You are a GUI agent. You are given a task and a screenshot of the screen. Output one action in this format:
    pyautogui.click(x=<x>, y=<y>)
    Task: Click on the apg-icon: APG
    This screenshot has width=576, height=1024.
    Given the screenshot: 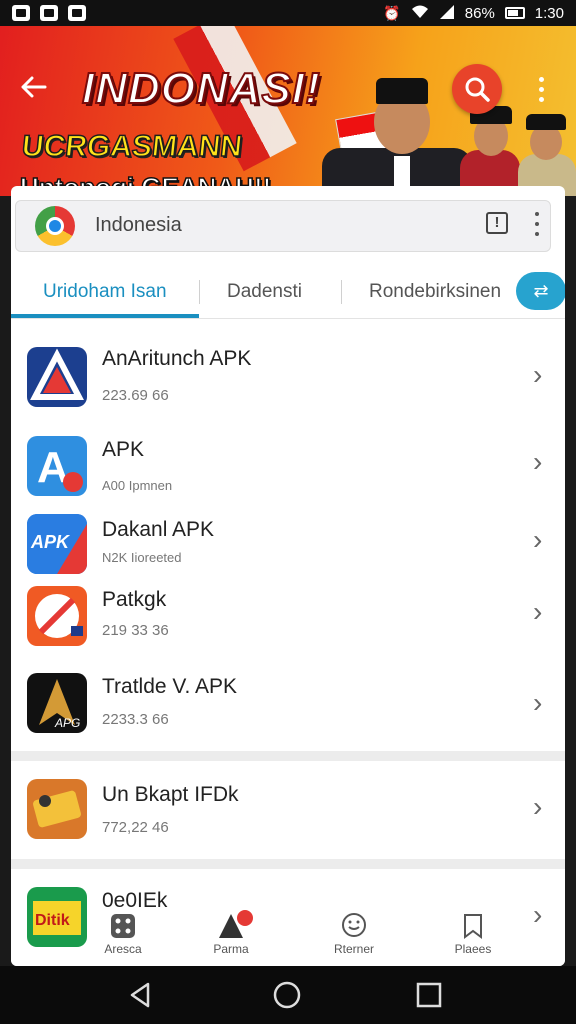 What is the action you would take?
    pyautogui.click(x=57, y=703)
    